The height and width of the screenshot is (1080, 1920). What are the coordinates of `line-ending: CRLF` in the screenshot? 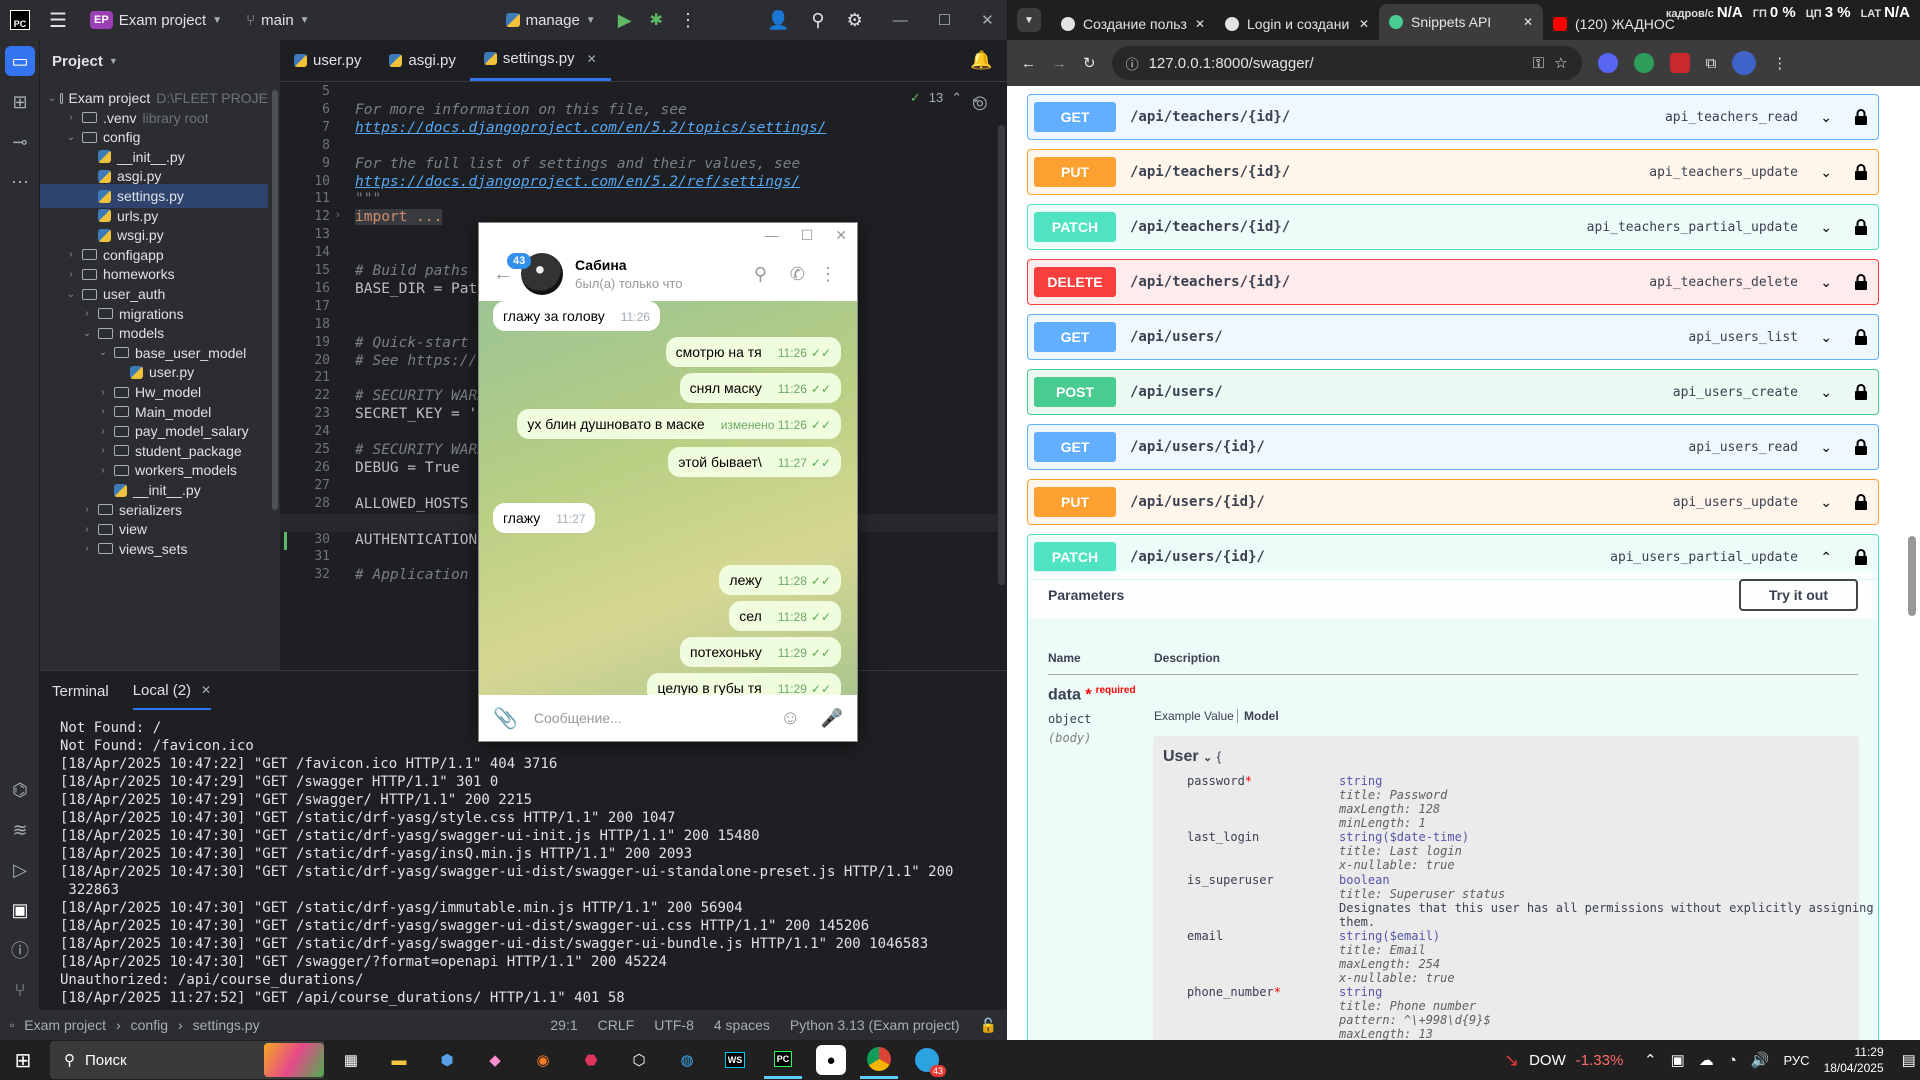 It's located at (616, 1025).